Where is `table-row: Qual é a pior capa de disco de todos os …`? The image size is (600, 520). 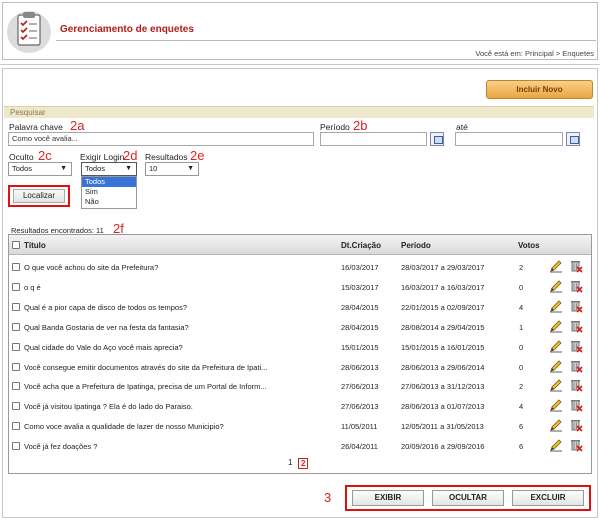
table-row: Qual é a pior capa de disco de todos os … is located at coordinates (300, 306).